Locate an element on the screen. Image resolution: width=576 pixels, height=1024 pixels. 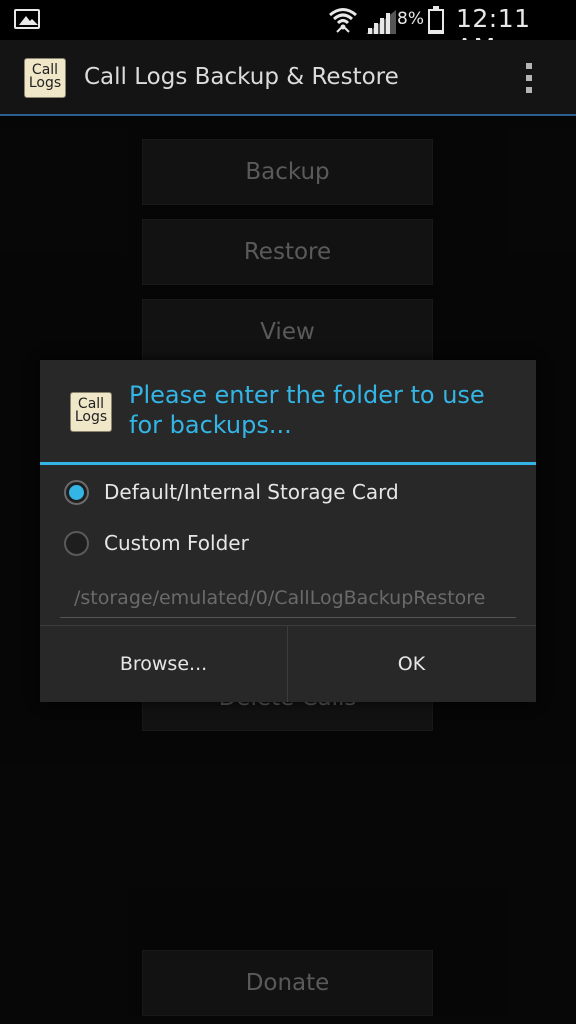
wifi-icon is located at coordinates (343, 20).